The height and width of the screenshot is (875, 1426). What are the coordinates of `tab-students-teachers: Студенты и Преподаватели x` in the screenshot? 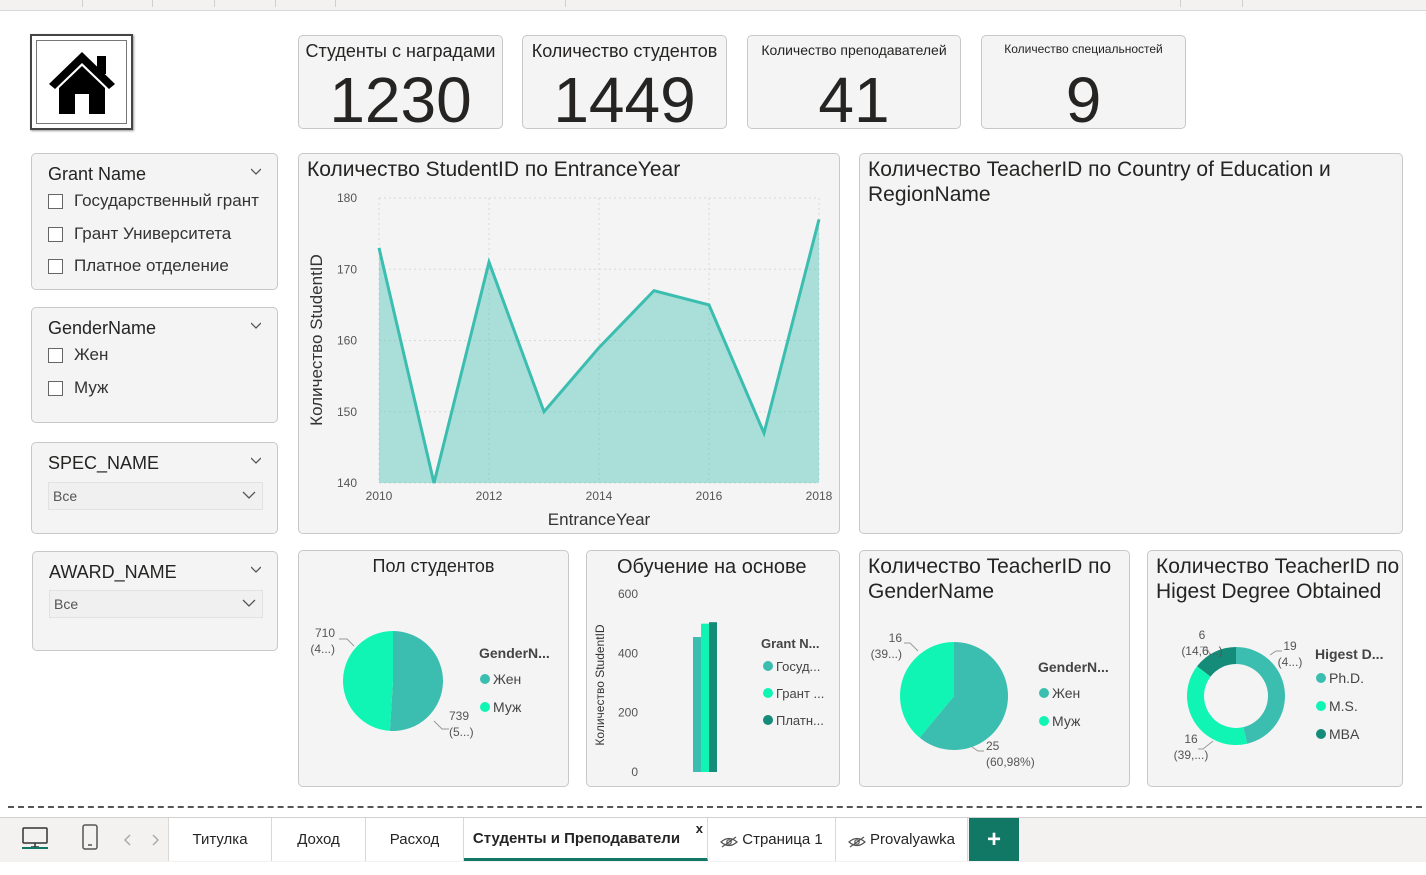 It's located at (586, 839).